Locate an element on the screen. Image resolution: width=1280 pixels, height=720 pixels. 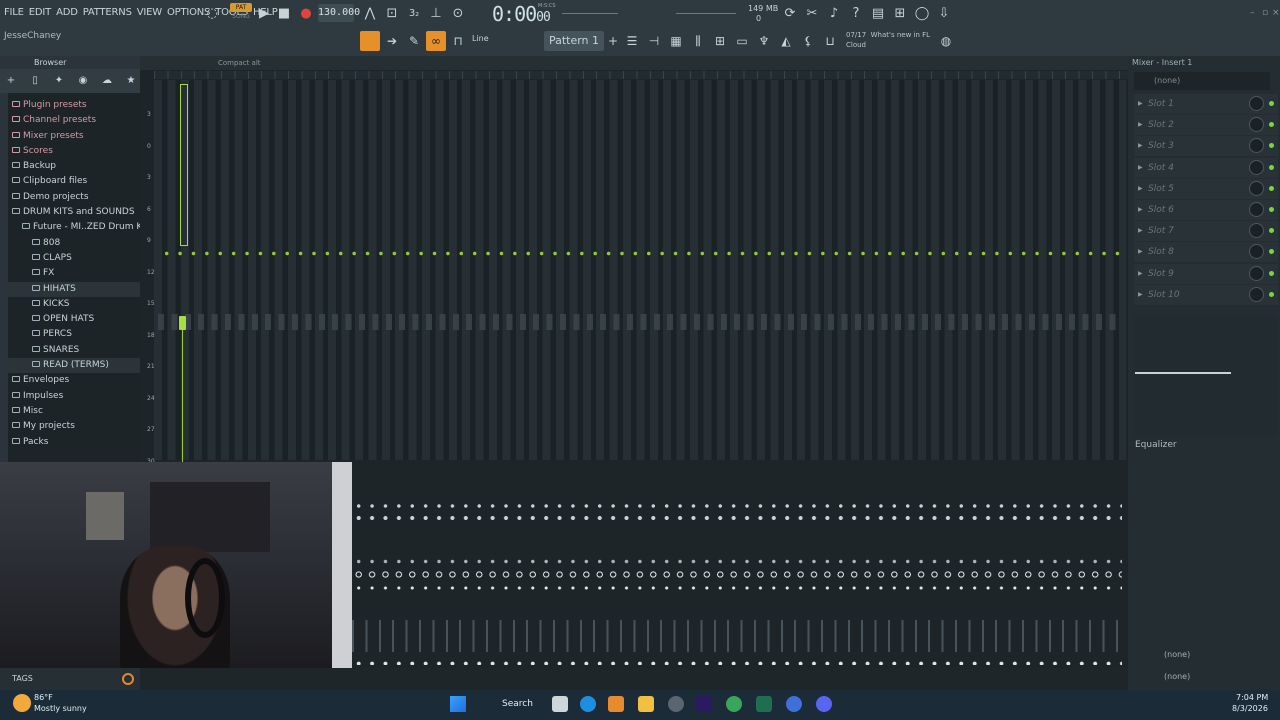
mixer-output-select-2: (none) is located at coordinates (1206, 677).